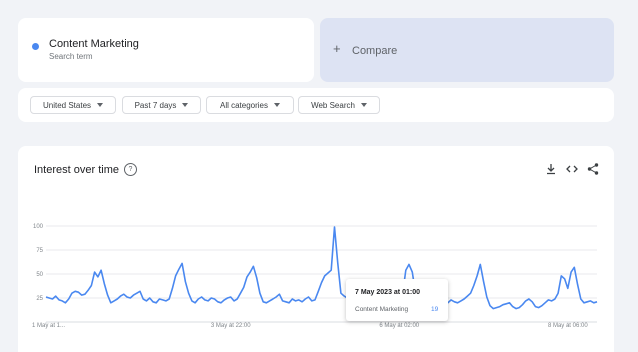 This screenshot has height=352, width=638. What do you see at coordinates (231, 326) in the screenshot?
I see `x-tick-label: 3 May at 22:00` at bounding box center [231, 326].